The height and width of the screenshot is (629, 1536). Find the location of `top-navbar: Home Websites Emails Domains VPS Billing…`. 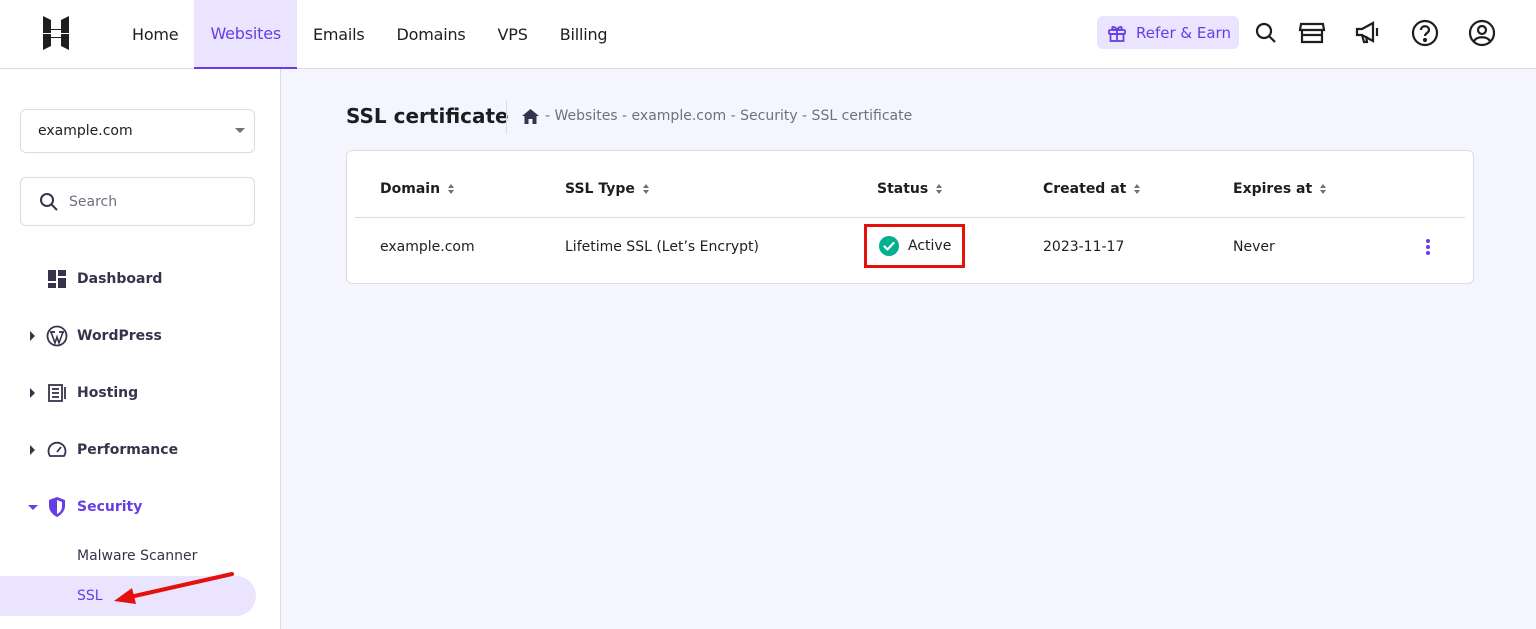

top-navbar: Home Websites Emails Domains VPS Billing… is located at coordinates (768, 34).